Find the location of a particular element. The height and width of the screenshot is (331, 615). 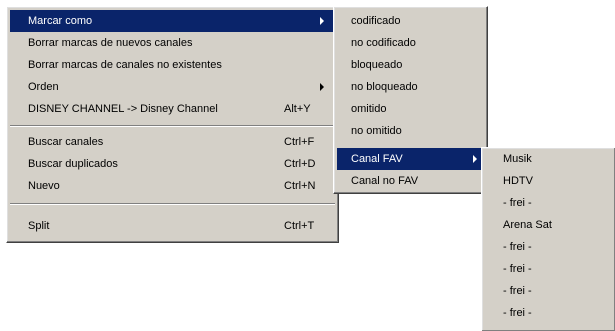

menu-item-label: codificado is located at coordinates (376, 21).